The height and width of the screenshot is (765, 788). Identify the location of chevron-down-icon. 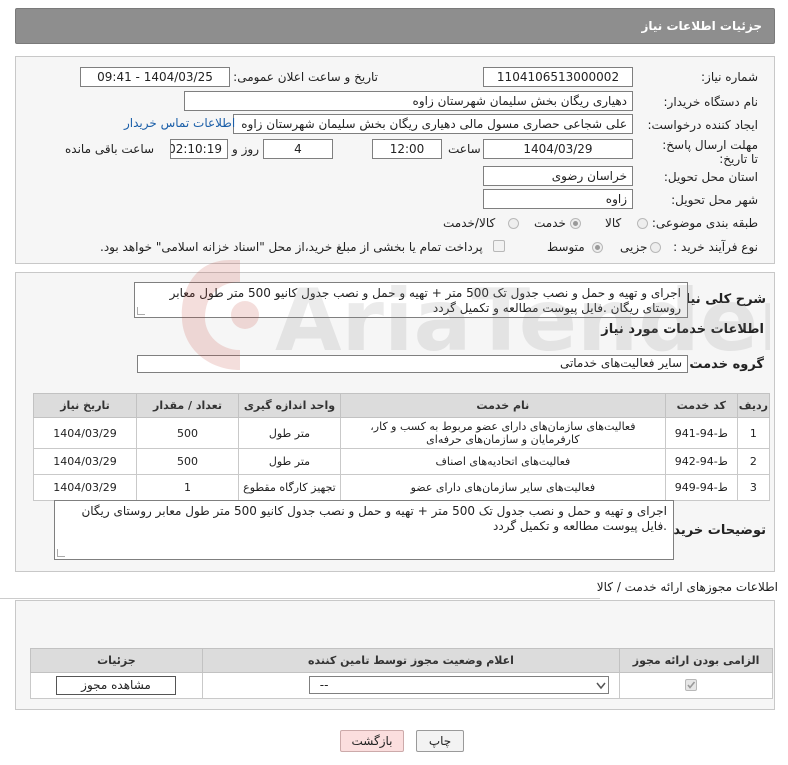
(601, 686).